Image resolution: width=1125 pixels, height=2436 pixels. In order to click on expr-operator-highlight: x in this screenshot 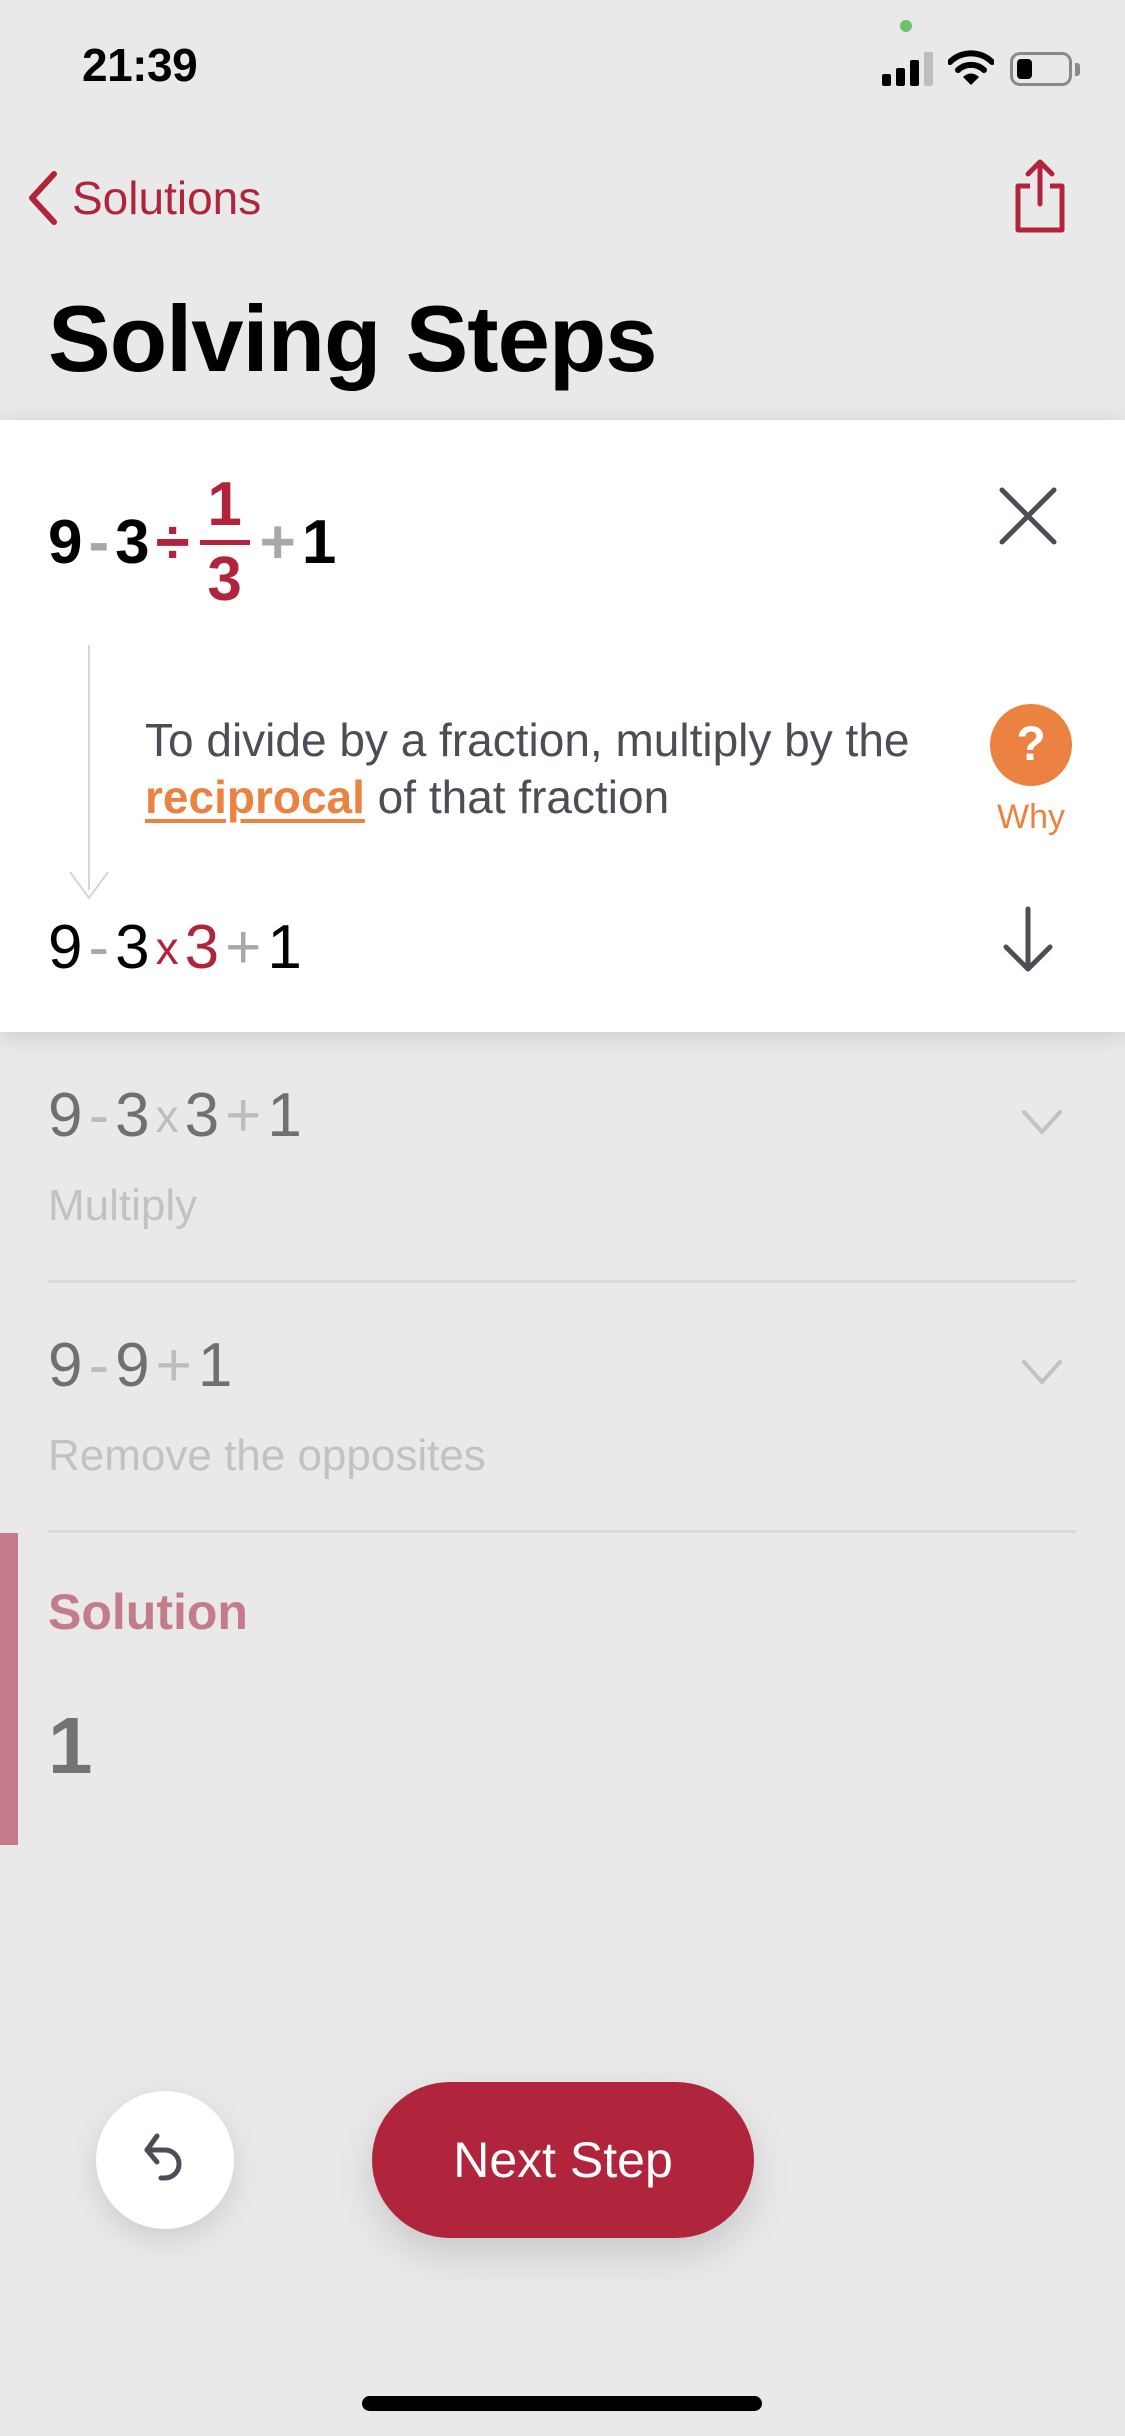, I will do `click(167, 947)`.